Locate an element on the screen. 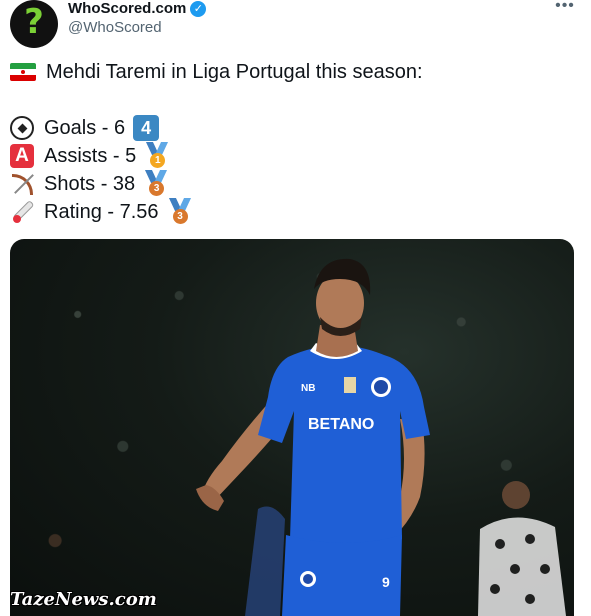  display-name-row: WhoScored.com ✓ is located at coordinates (137, 8).